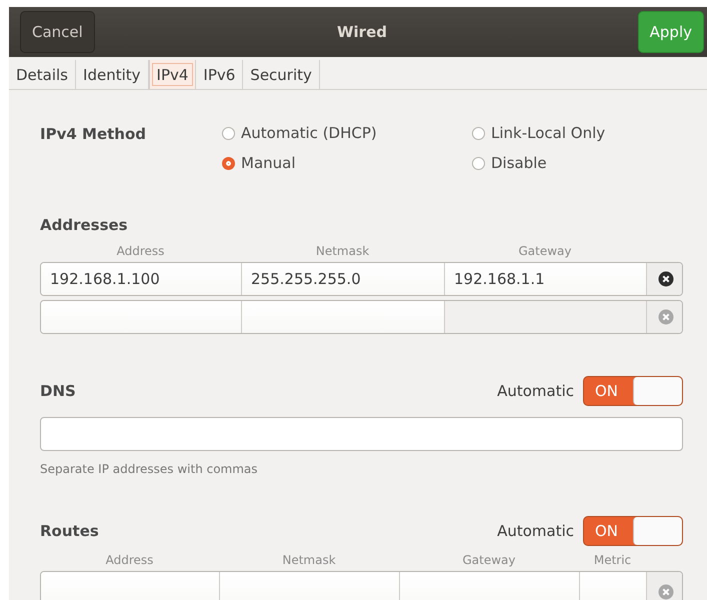 Image resolution: width=707 pixels, height=600 pixels. I want to click on tab: IPv6, so click(220, 74).